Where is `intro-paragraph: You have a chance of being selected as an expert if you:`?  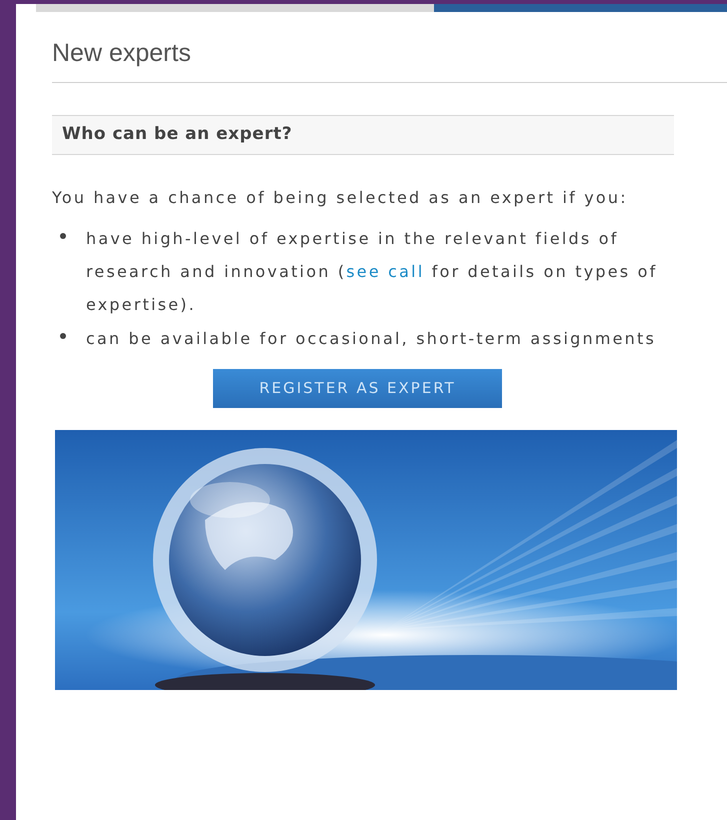 intro-paragraph: You have a chance of being selected as an expert if you: is located at coordinates (340, 198).